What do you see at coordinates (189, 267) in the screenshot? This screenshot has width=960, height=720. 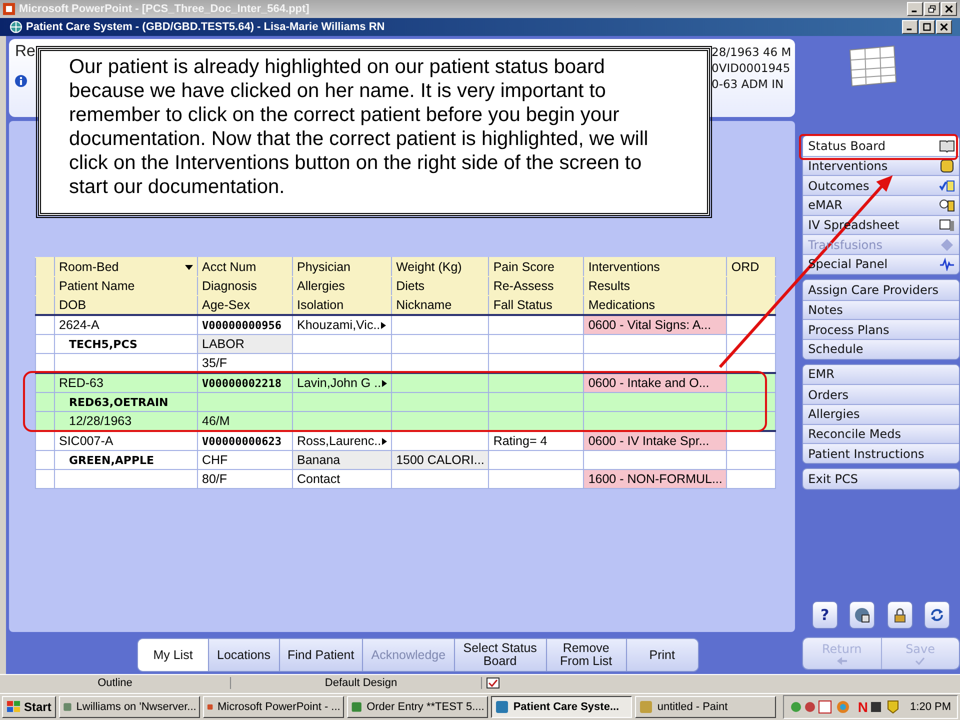 I see `caret-icon` at bounding box center [189, 267].